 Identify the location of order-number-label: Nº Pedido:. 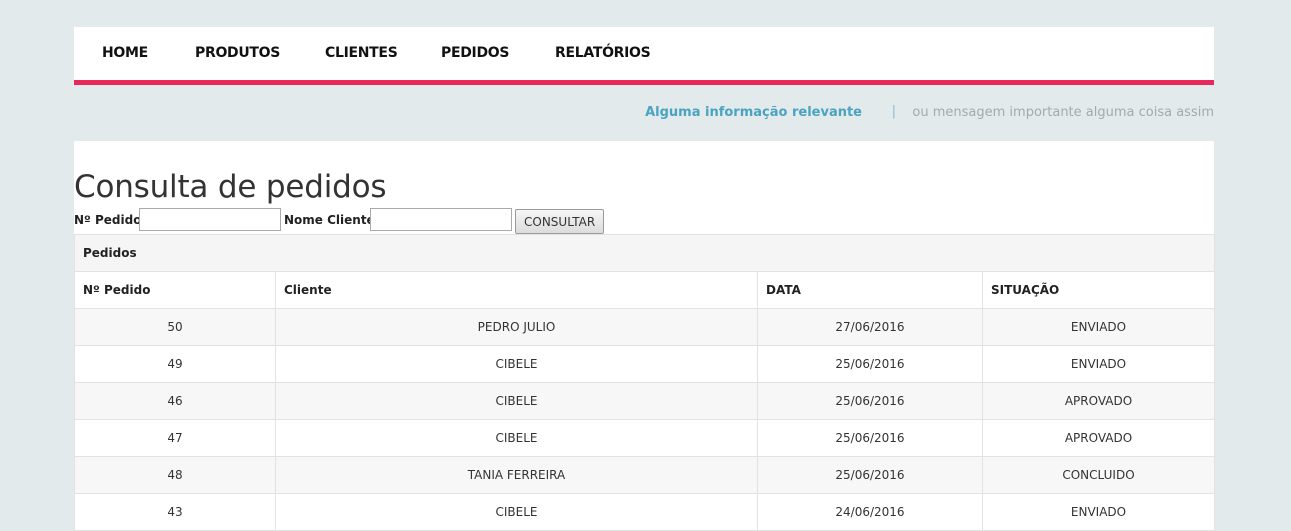
(110, 220).